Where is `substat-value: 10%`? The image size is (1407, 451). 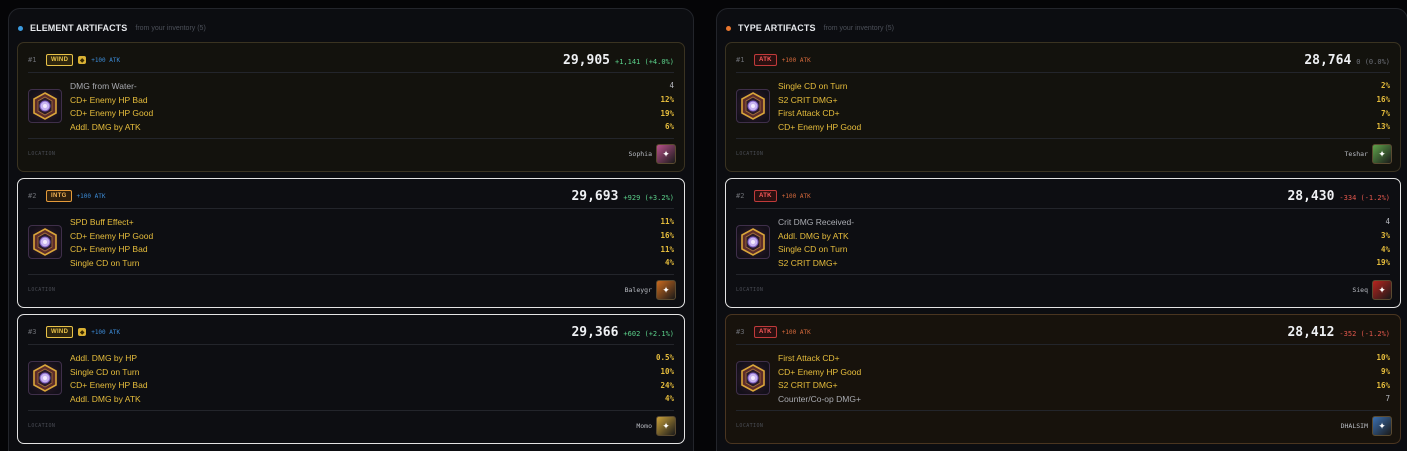 substat-value: 10% is located at coordinates (1383, 358).